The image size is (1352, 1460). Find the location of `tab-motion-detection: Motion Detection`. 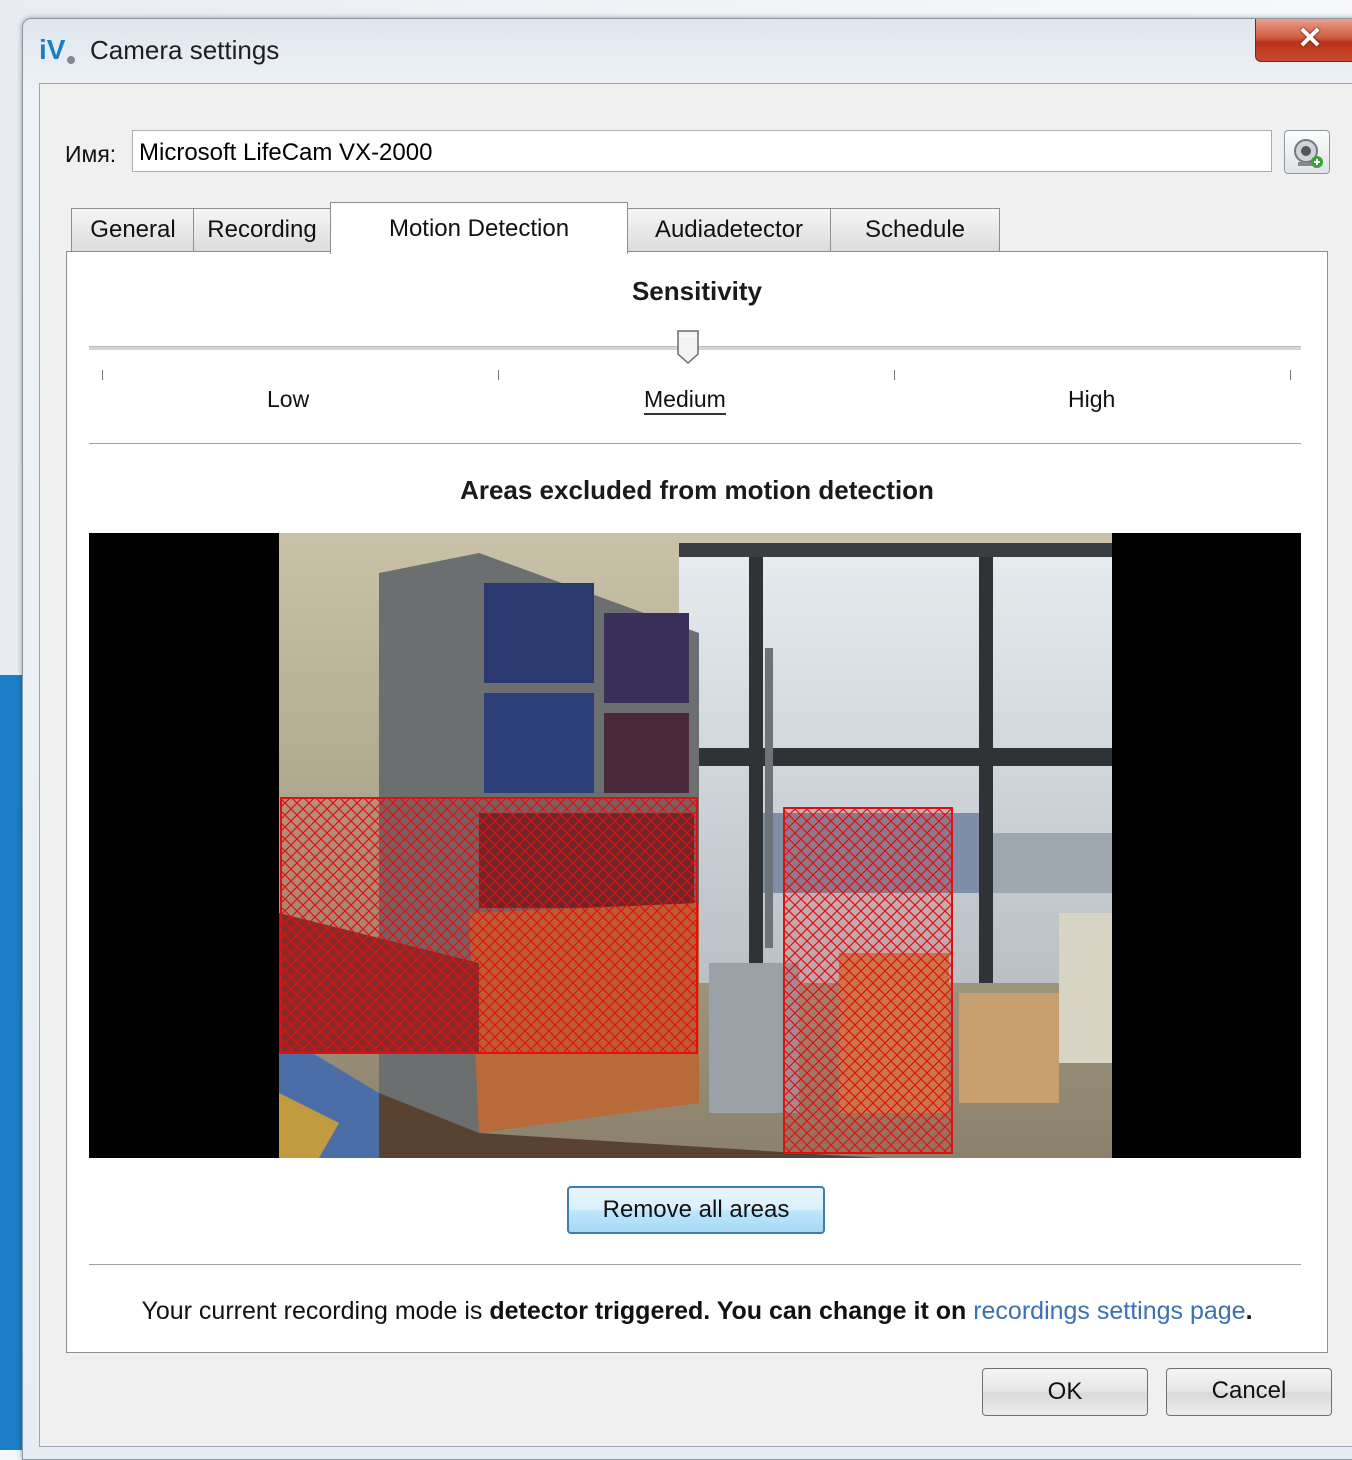

tab-motion-detection: Motion Detection is located at coordinates (479, 228).